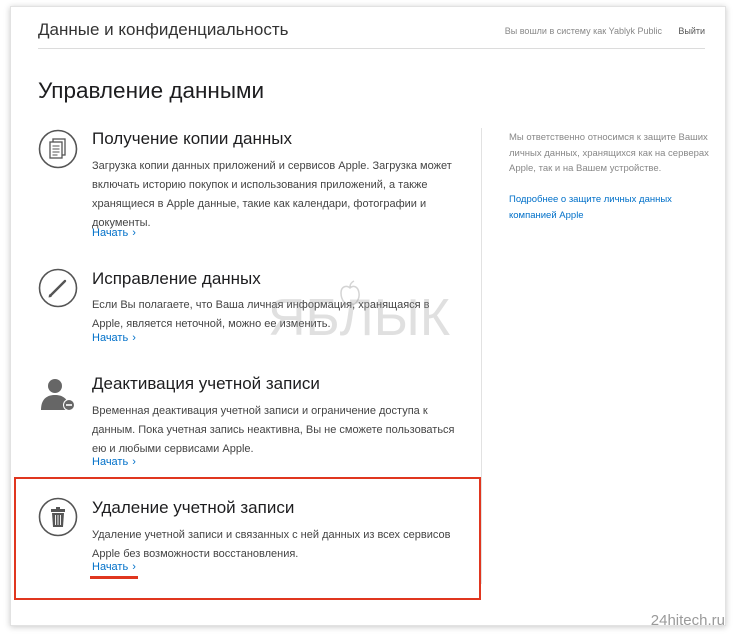  What do you see at coordinates (583, 31) in the screenshot?
I see `signed-in-user-text: Вы вошли в систему как Yablyk Public` at bounding box center [583, 31].